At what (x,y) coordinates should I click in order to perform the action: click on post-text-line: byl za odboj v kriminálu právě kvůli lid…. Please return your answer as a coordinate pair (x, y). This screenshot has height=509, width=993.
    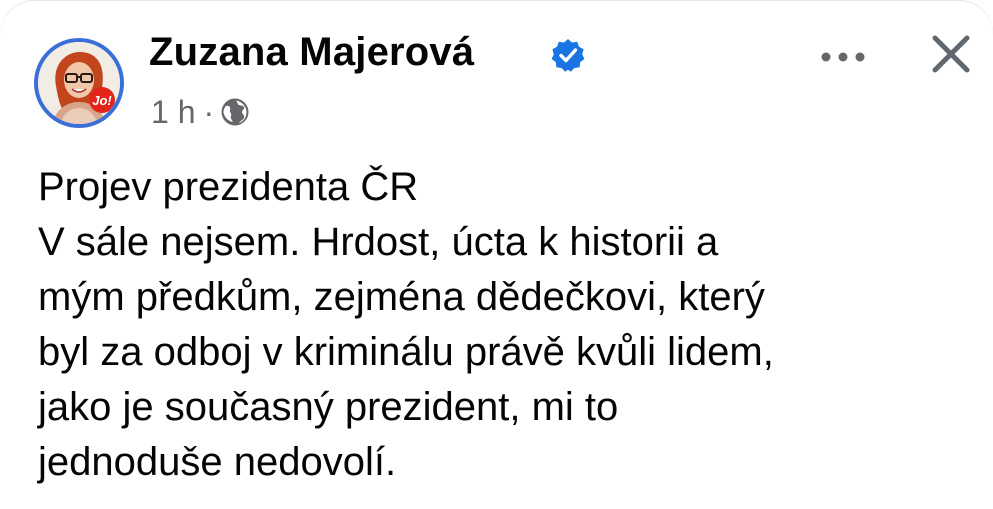
    Looking at the image, I should click on (406, 352).